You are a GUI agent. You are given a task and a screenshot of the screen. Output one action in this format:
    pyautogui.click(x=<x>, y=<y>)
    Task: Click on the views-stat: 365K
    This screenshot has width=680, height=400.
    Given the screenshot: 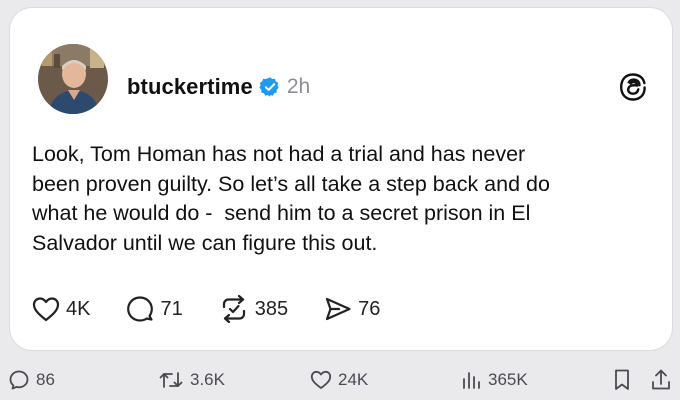 What is the action you would take?
    pyautogui.click(x=494, y=380)
    